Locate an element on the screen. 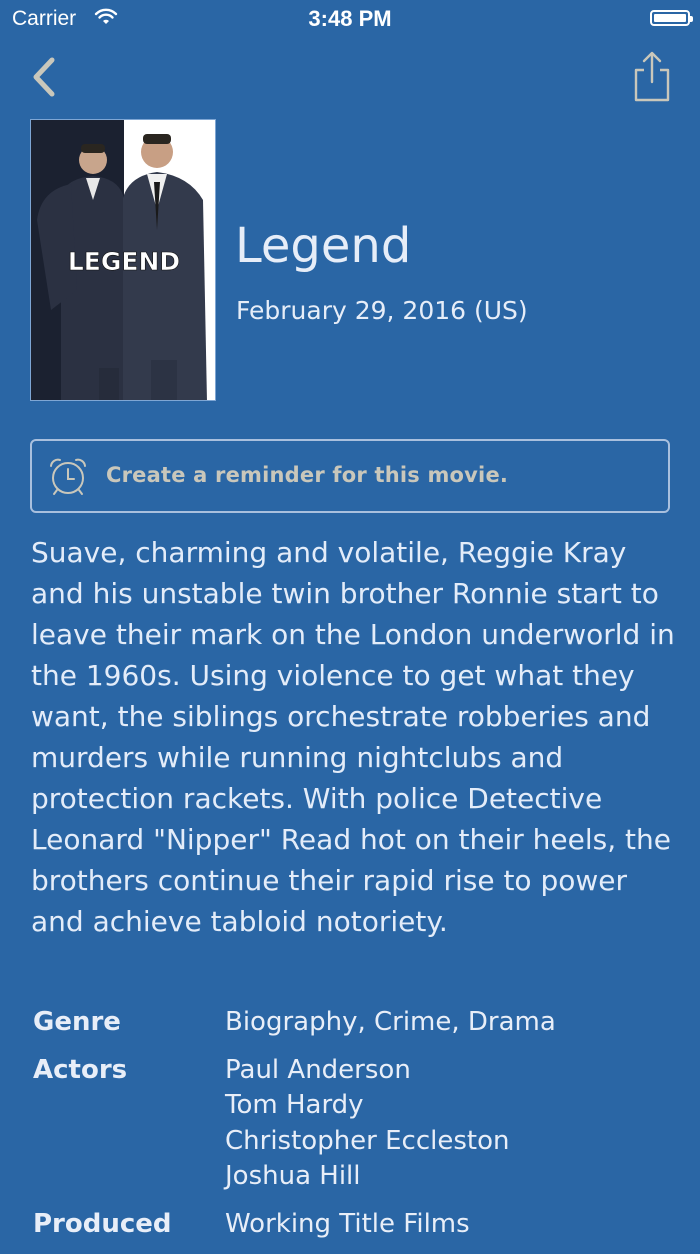 This screenshot has height=1254, width=700. poster-title: LEGEND is located at coordinates (124, 261).